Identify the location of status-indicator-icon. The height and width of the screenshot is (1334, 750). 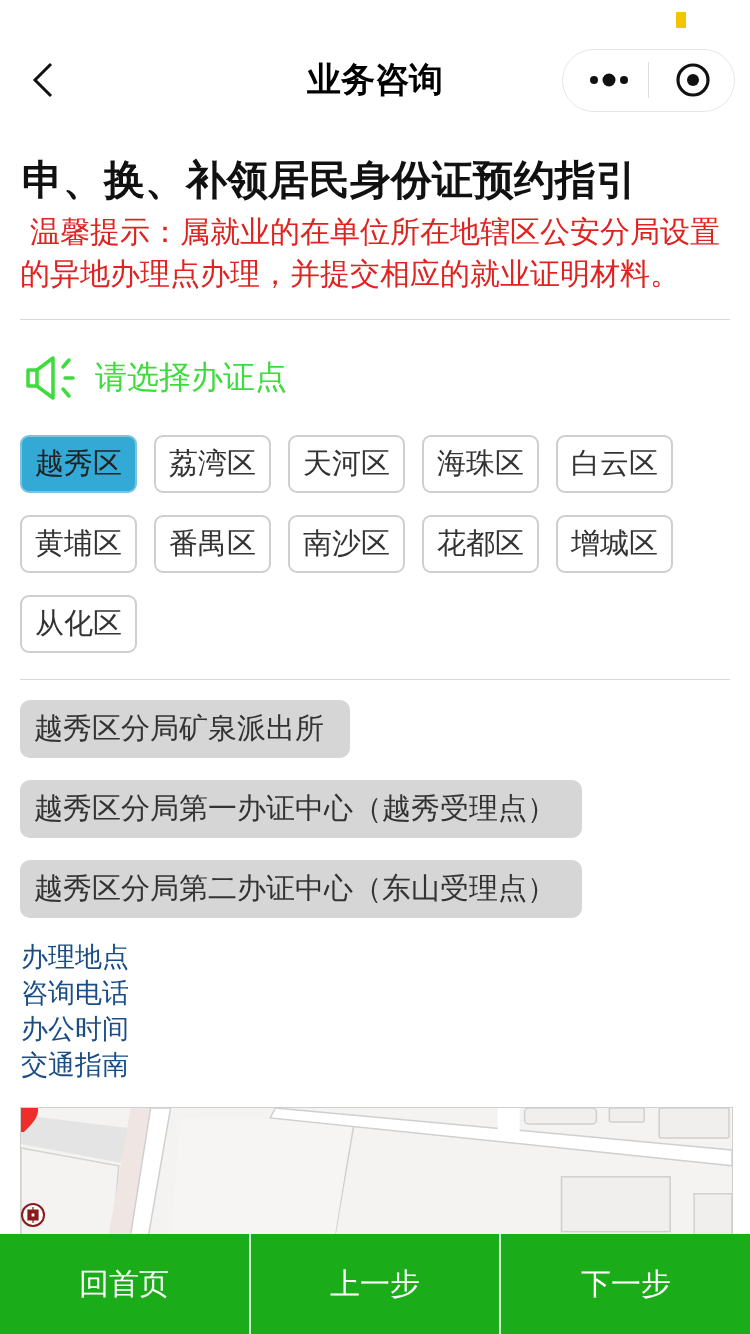
(681, 20).